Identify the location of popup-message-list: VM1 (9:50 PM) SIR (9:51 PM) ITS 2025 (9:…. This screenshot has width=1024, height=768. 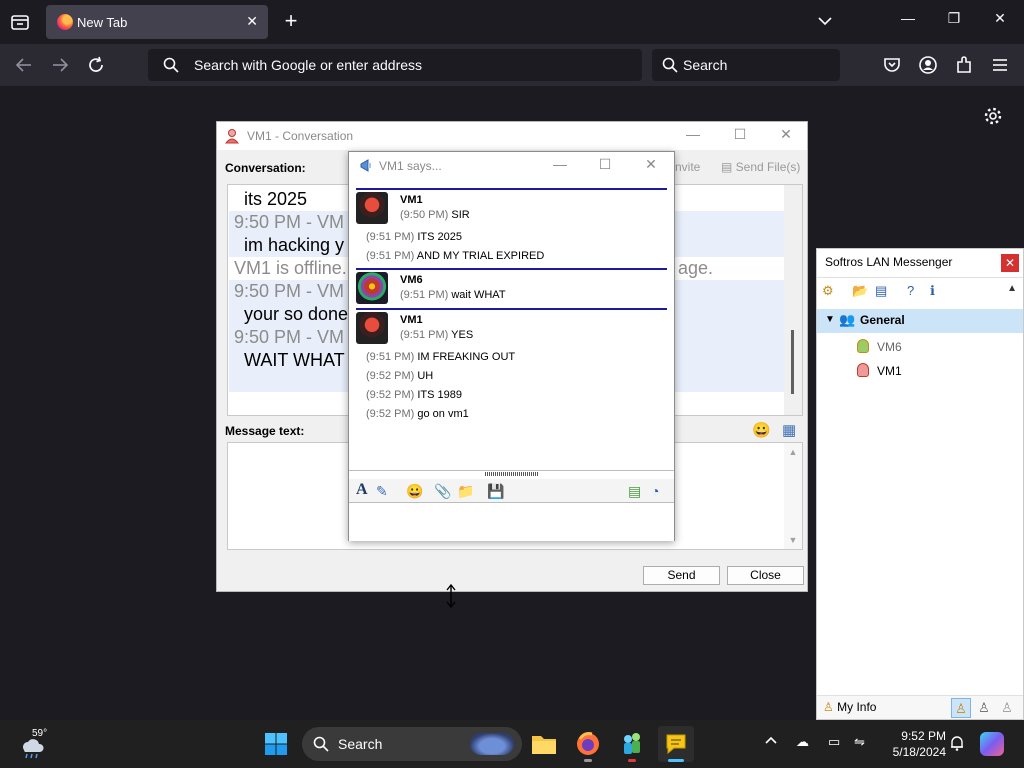
(511, 326).